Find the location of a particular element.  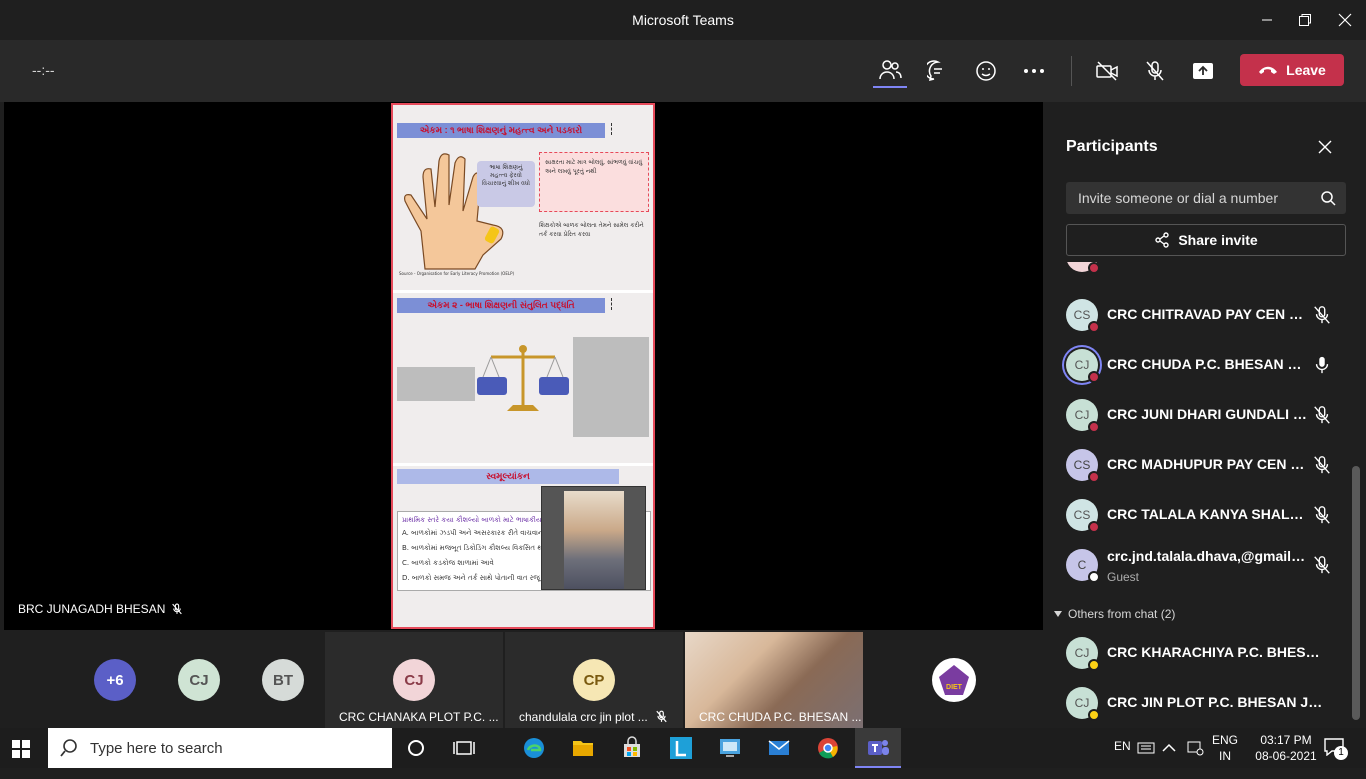

gallery-avatar: BT is located at coordinates (283, 680).